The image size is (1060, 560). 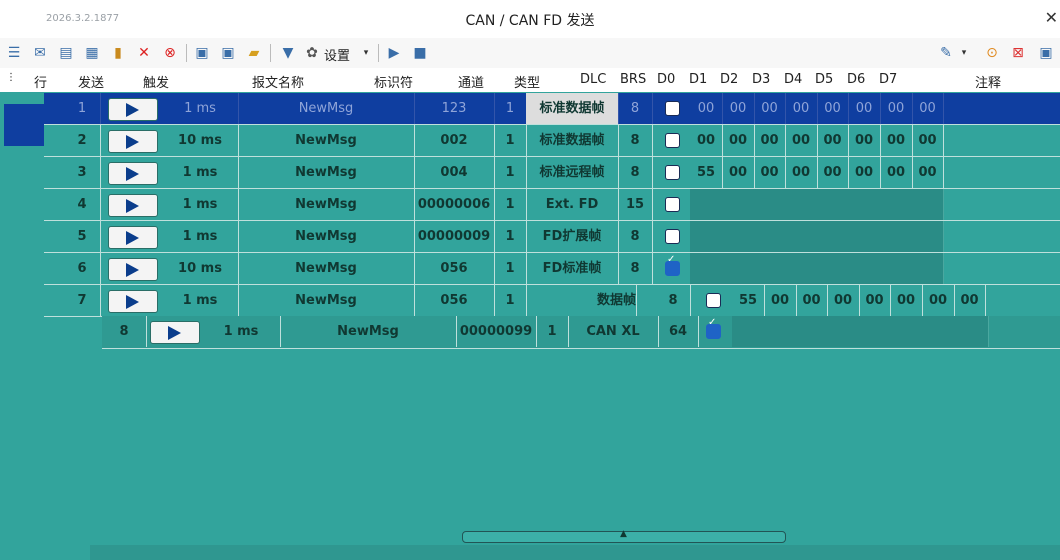 What do you see at coordinates (946, 53) in the screenshot?
I see `wrench-icon: ✎` at bounding box center [946, 53].